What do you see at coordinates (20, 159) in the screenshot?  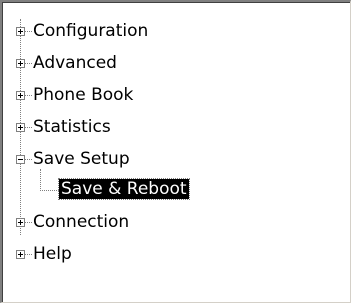 I see `minus-expander-icon` at bounding box center [20, 159].